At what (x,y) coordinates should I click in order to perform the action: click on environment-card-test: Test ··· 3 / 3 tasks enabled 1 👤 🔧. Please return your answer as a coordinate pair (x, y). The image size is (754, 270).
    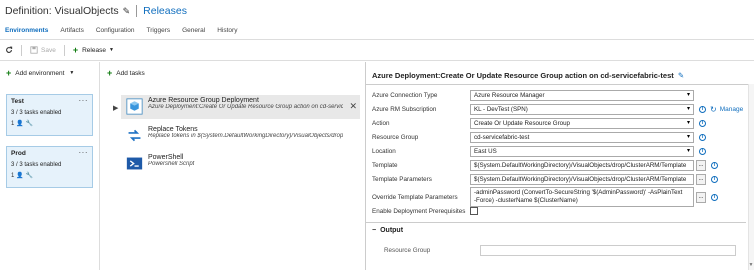
    Looking at the image, I should click on (49, 115).